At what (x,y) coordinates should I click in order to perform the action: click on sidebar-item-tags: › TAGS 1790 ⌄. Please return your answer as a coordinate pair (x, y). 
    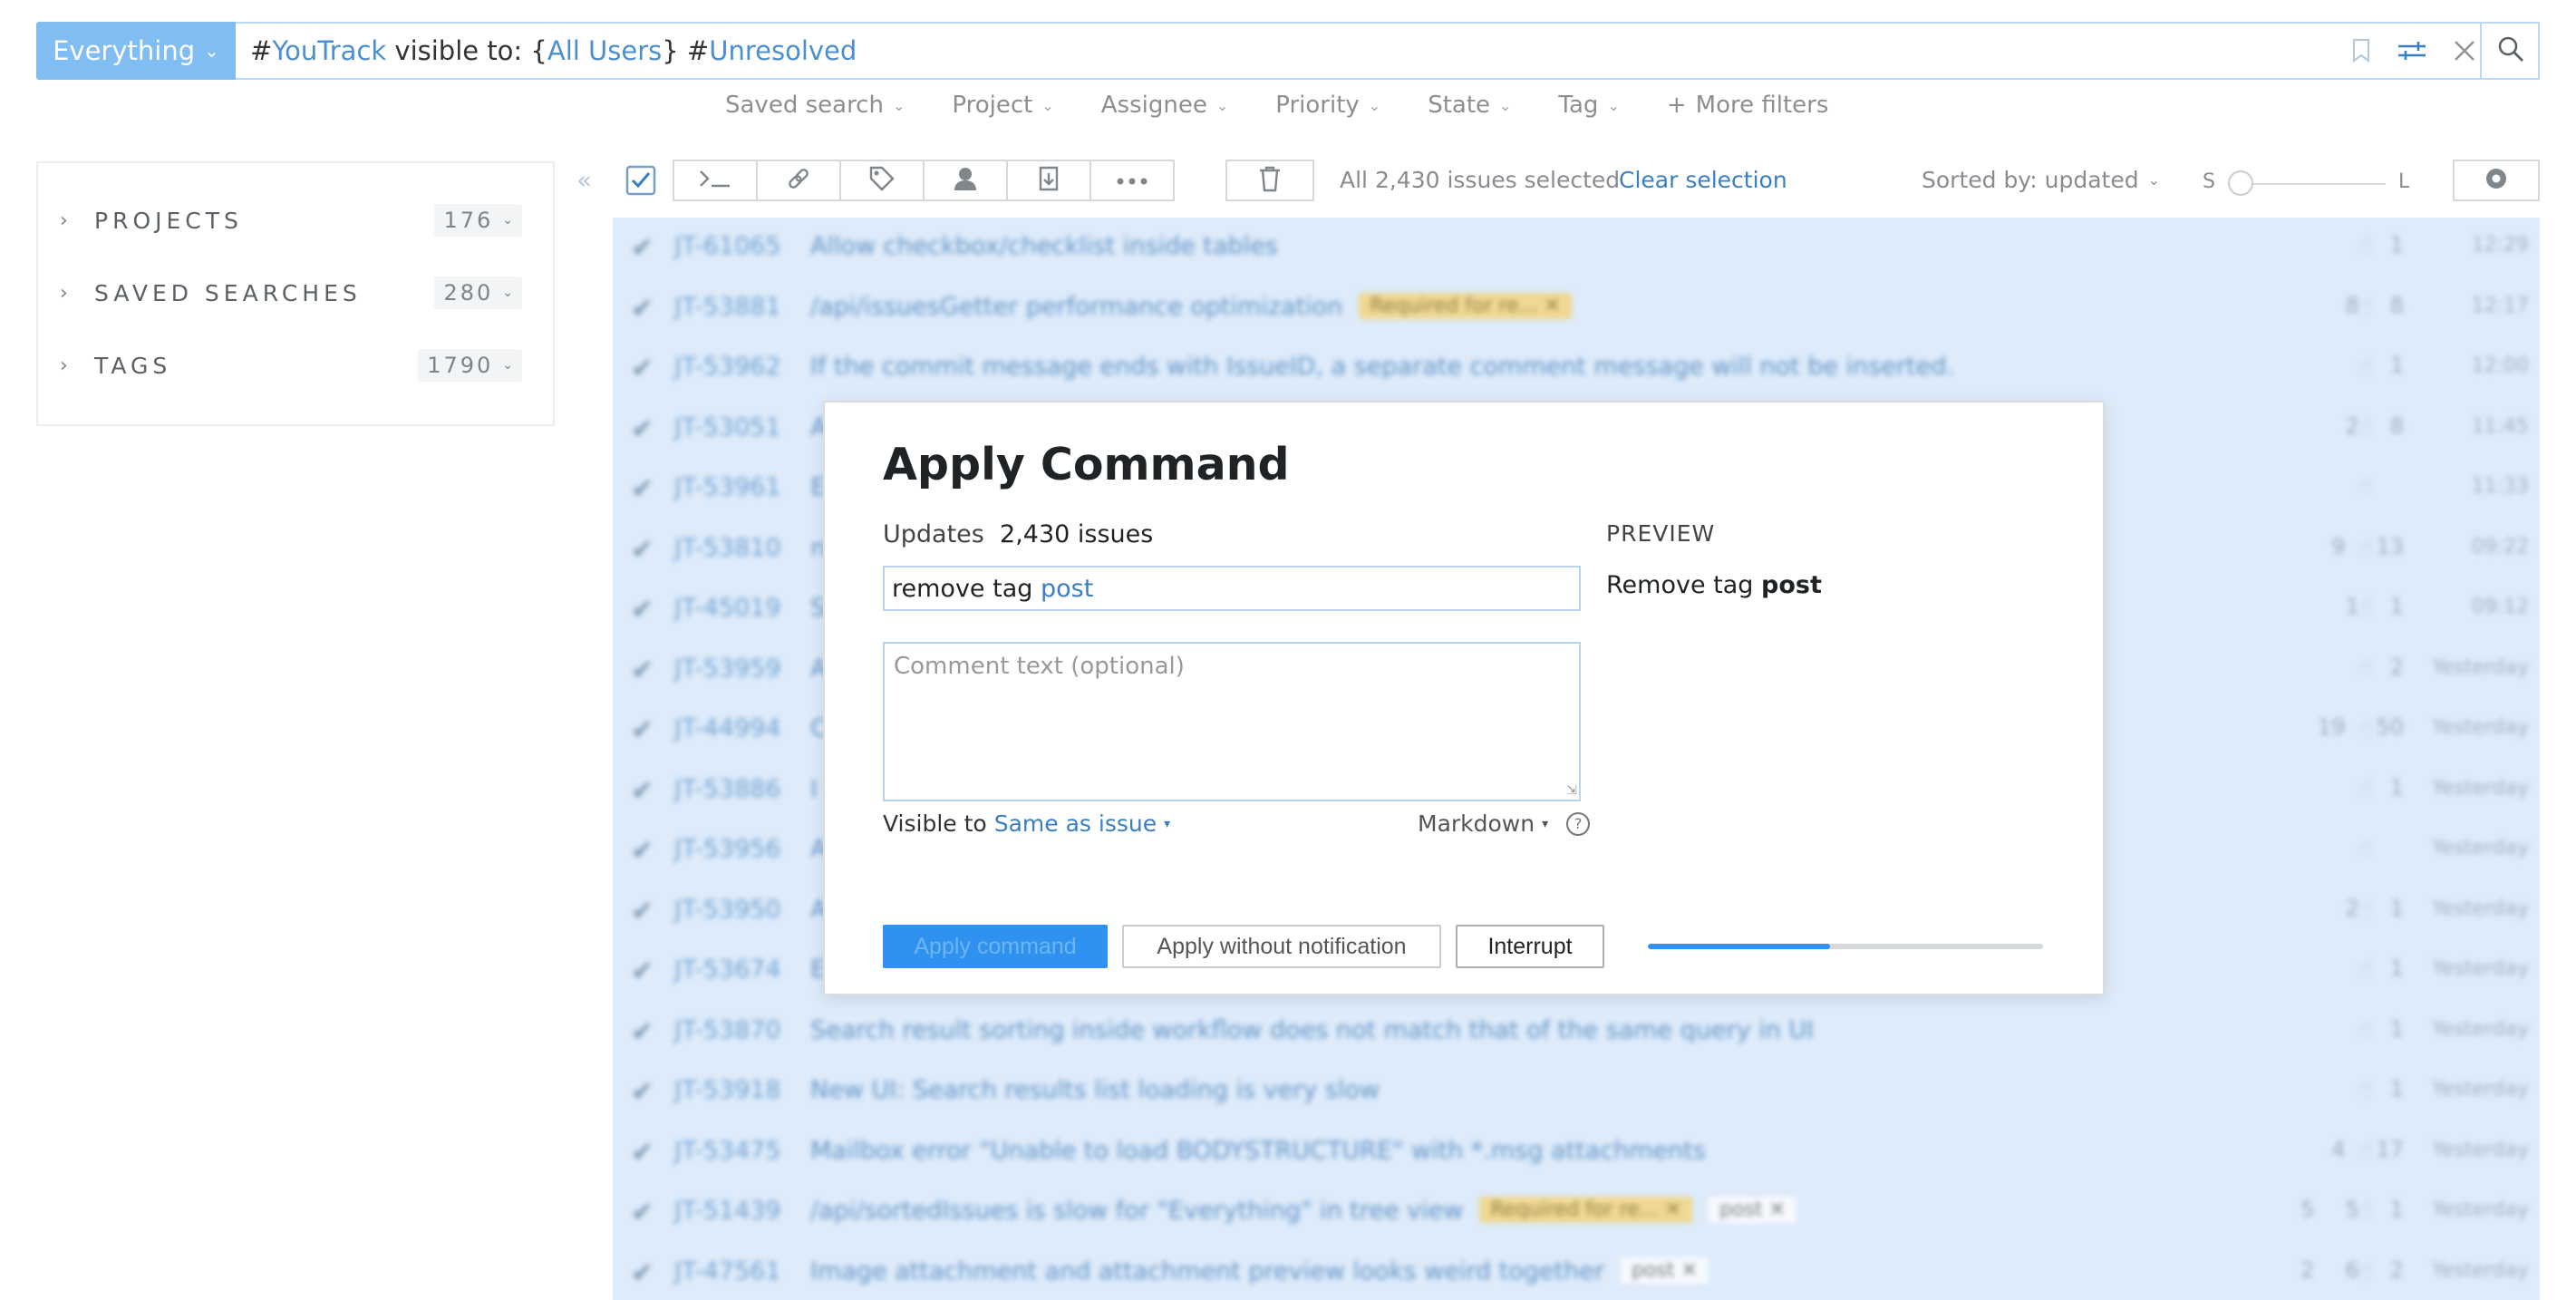
    Looking at the image, I should click on (291, 365).